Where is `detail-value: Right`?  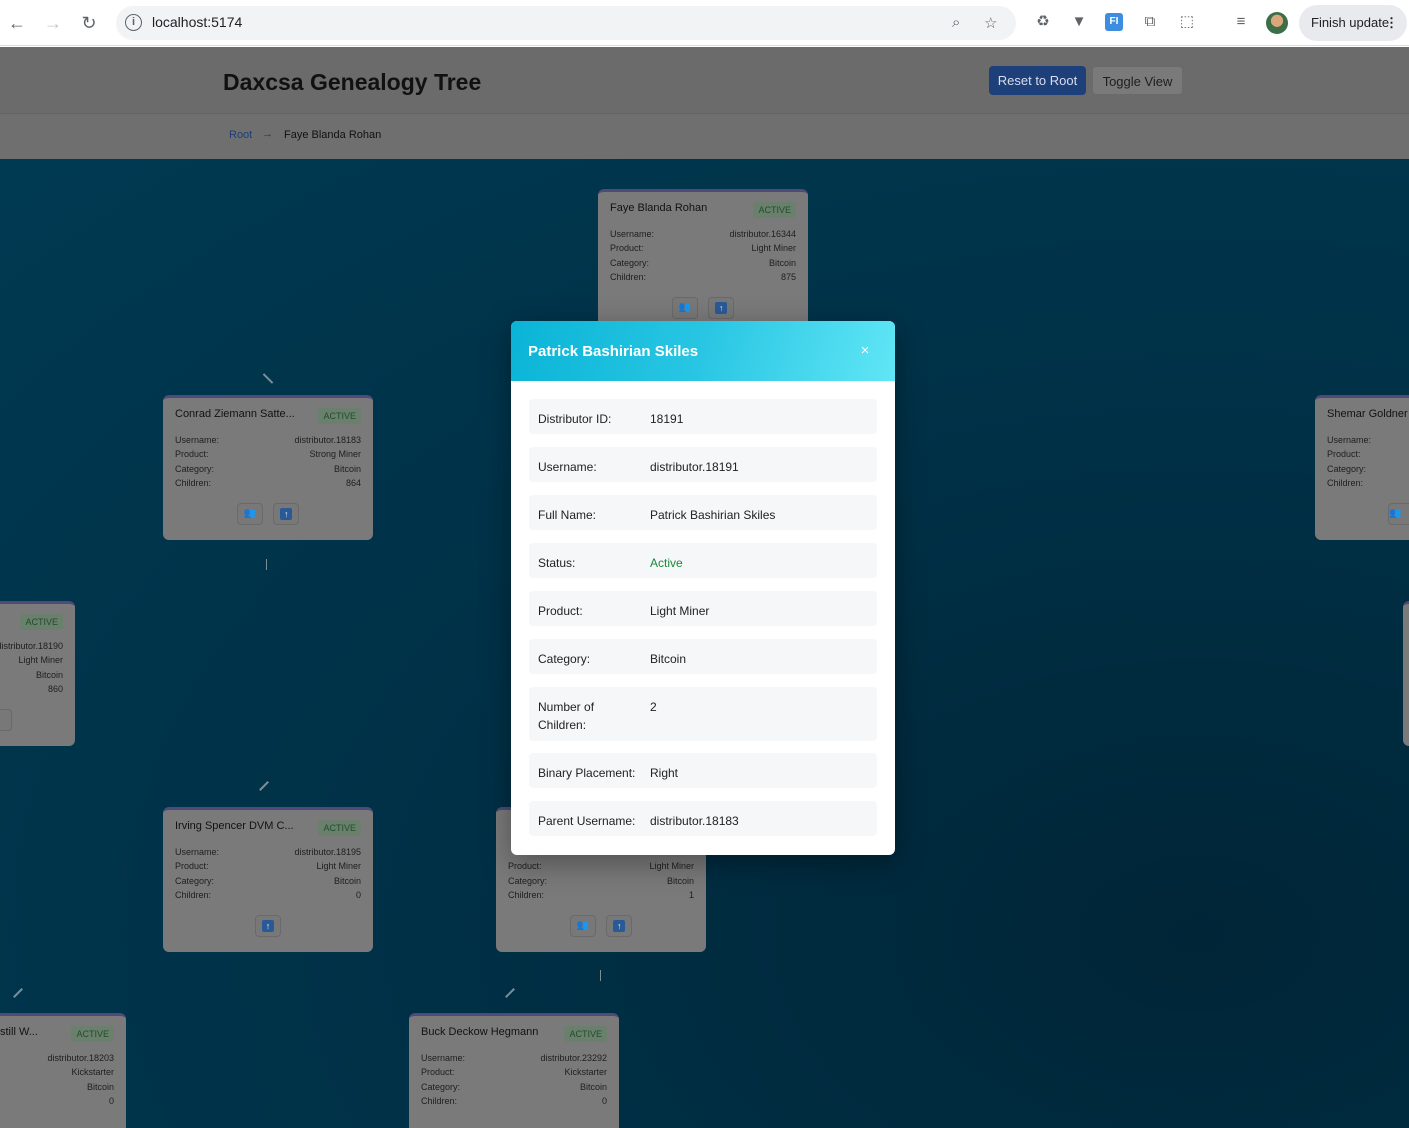 detail-value: Right is located at coordinates (664, 773).